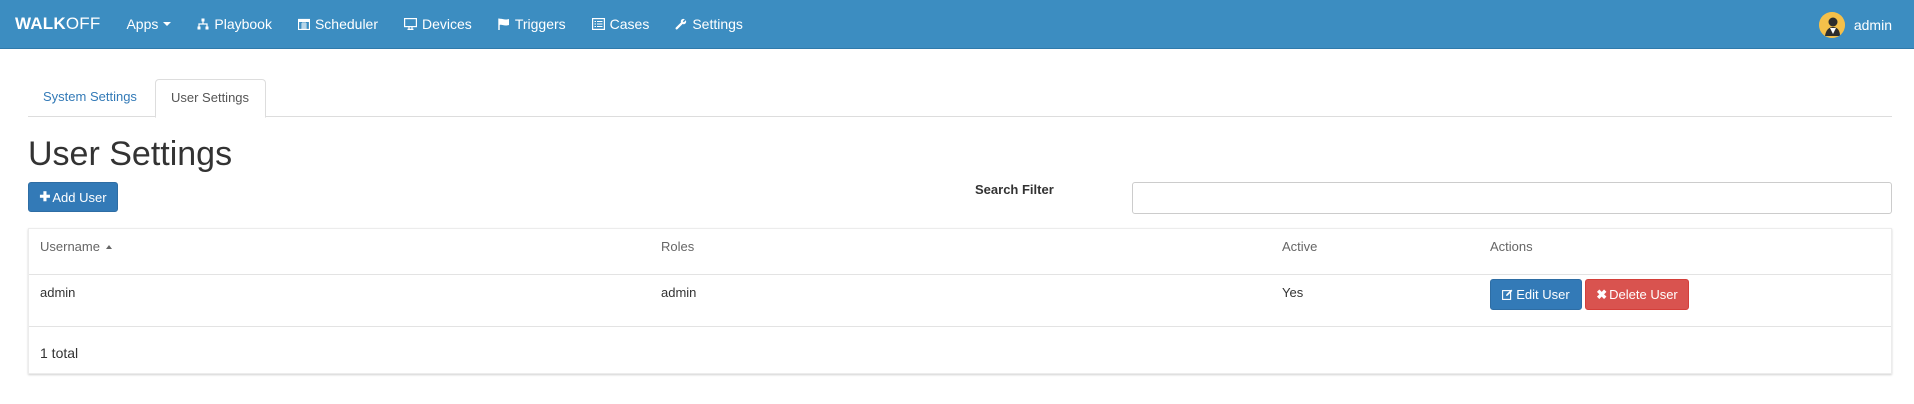 The width and height of the screenshot is (1914, 404). I want to click on nav-apps-label: Apps, so click(142, 24).